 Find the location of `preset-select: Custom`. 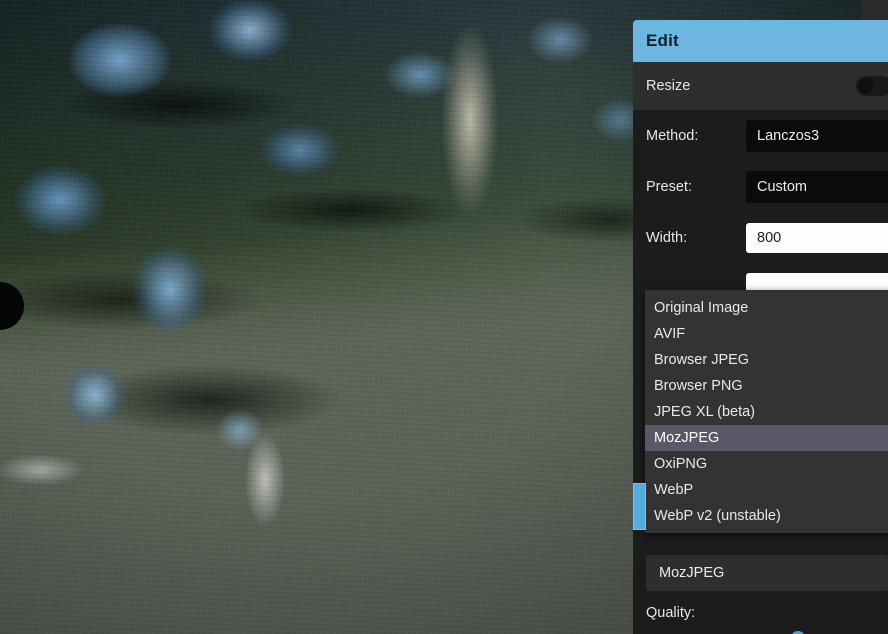

preset-select: Custom is located at coordinates (817, 186).